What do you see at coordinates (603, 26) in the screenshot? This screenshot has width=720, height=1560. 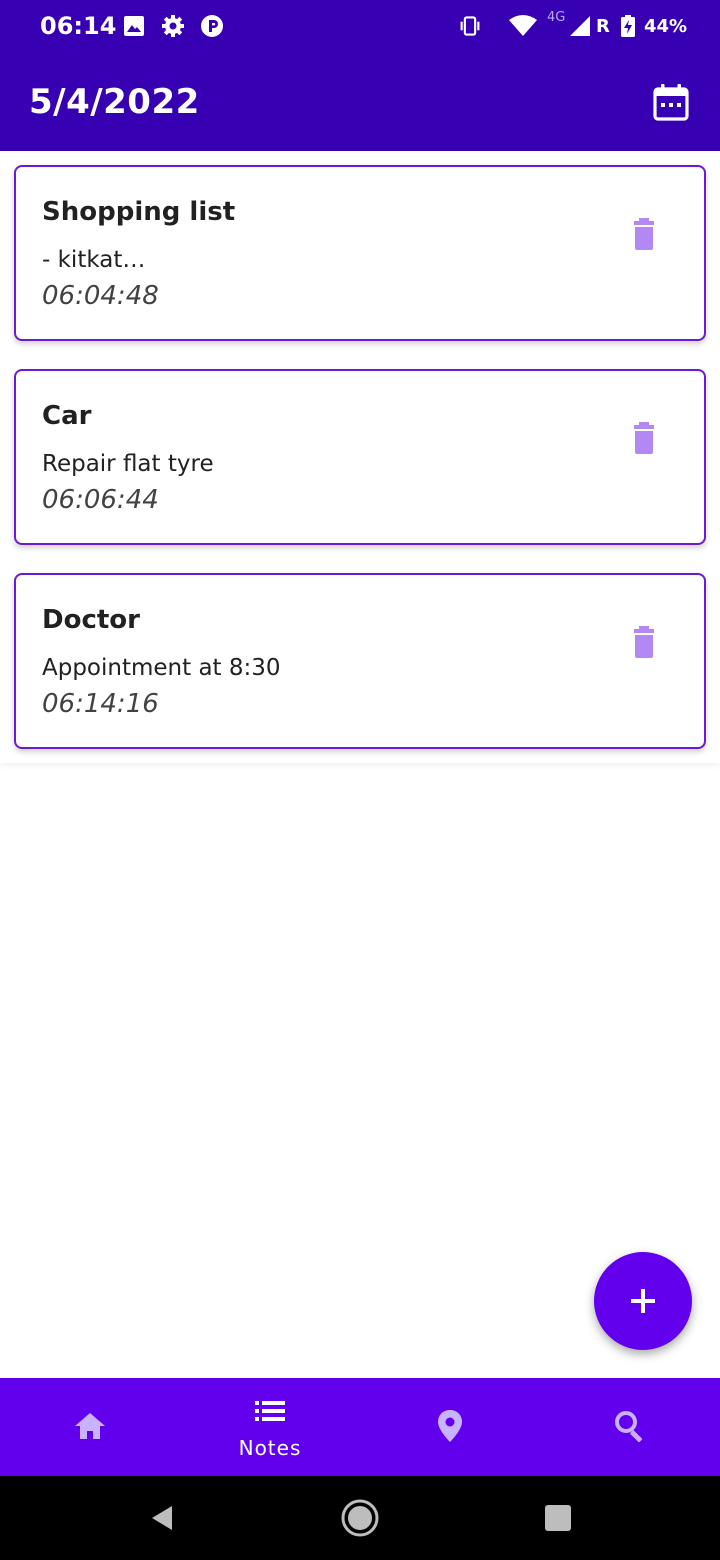 I see `roaming-indicator: R` at bounding box center [603, 26].